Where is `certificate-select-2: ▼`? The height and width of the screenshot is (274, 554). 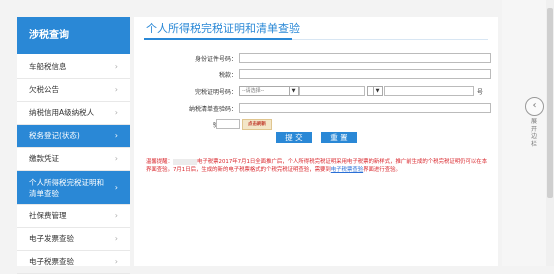
certificate-select-2: ▼ is located at coordinates (375, 91).